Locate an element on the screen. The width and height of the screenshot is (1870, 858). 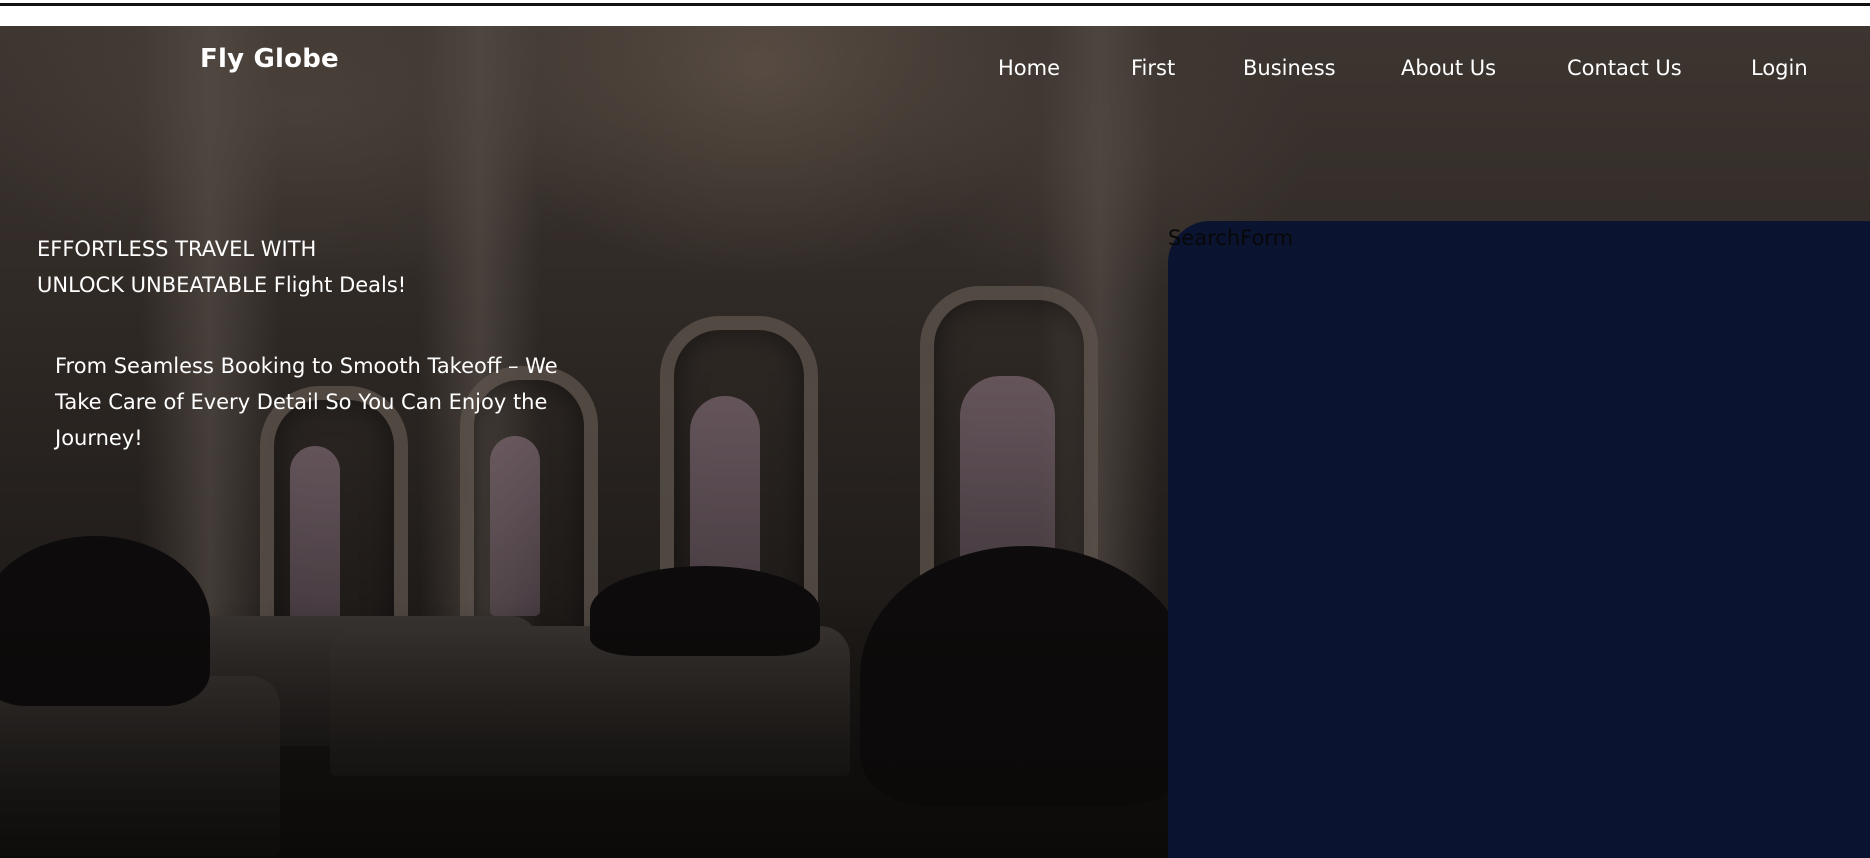
top-border-line is located at coordinates (935, 4).